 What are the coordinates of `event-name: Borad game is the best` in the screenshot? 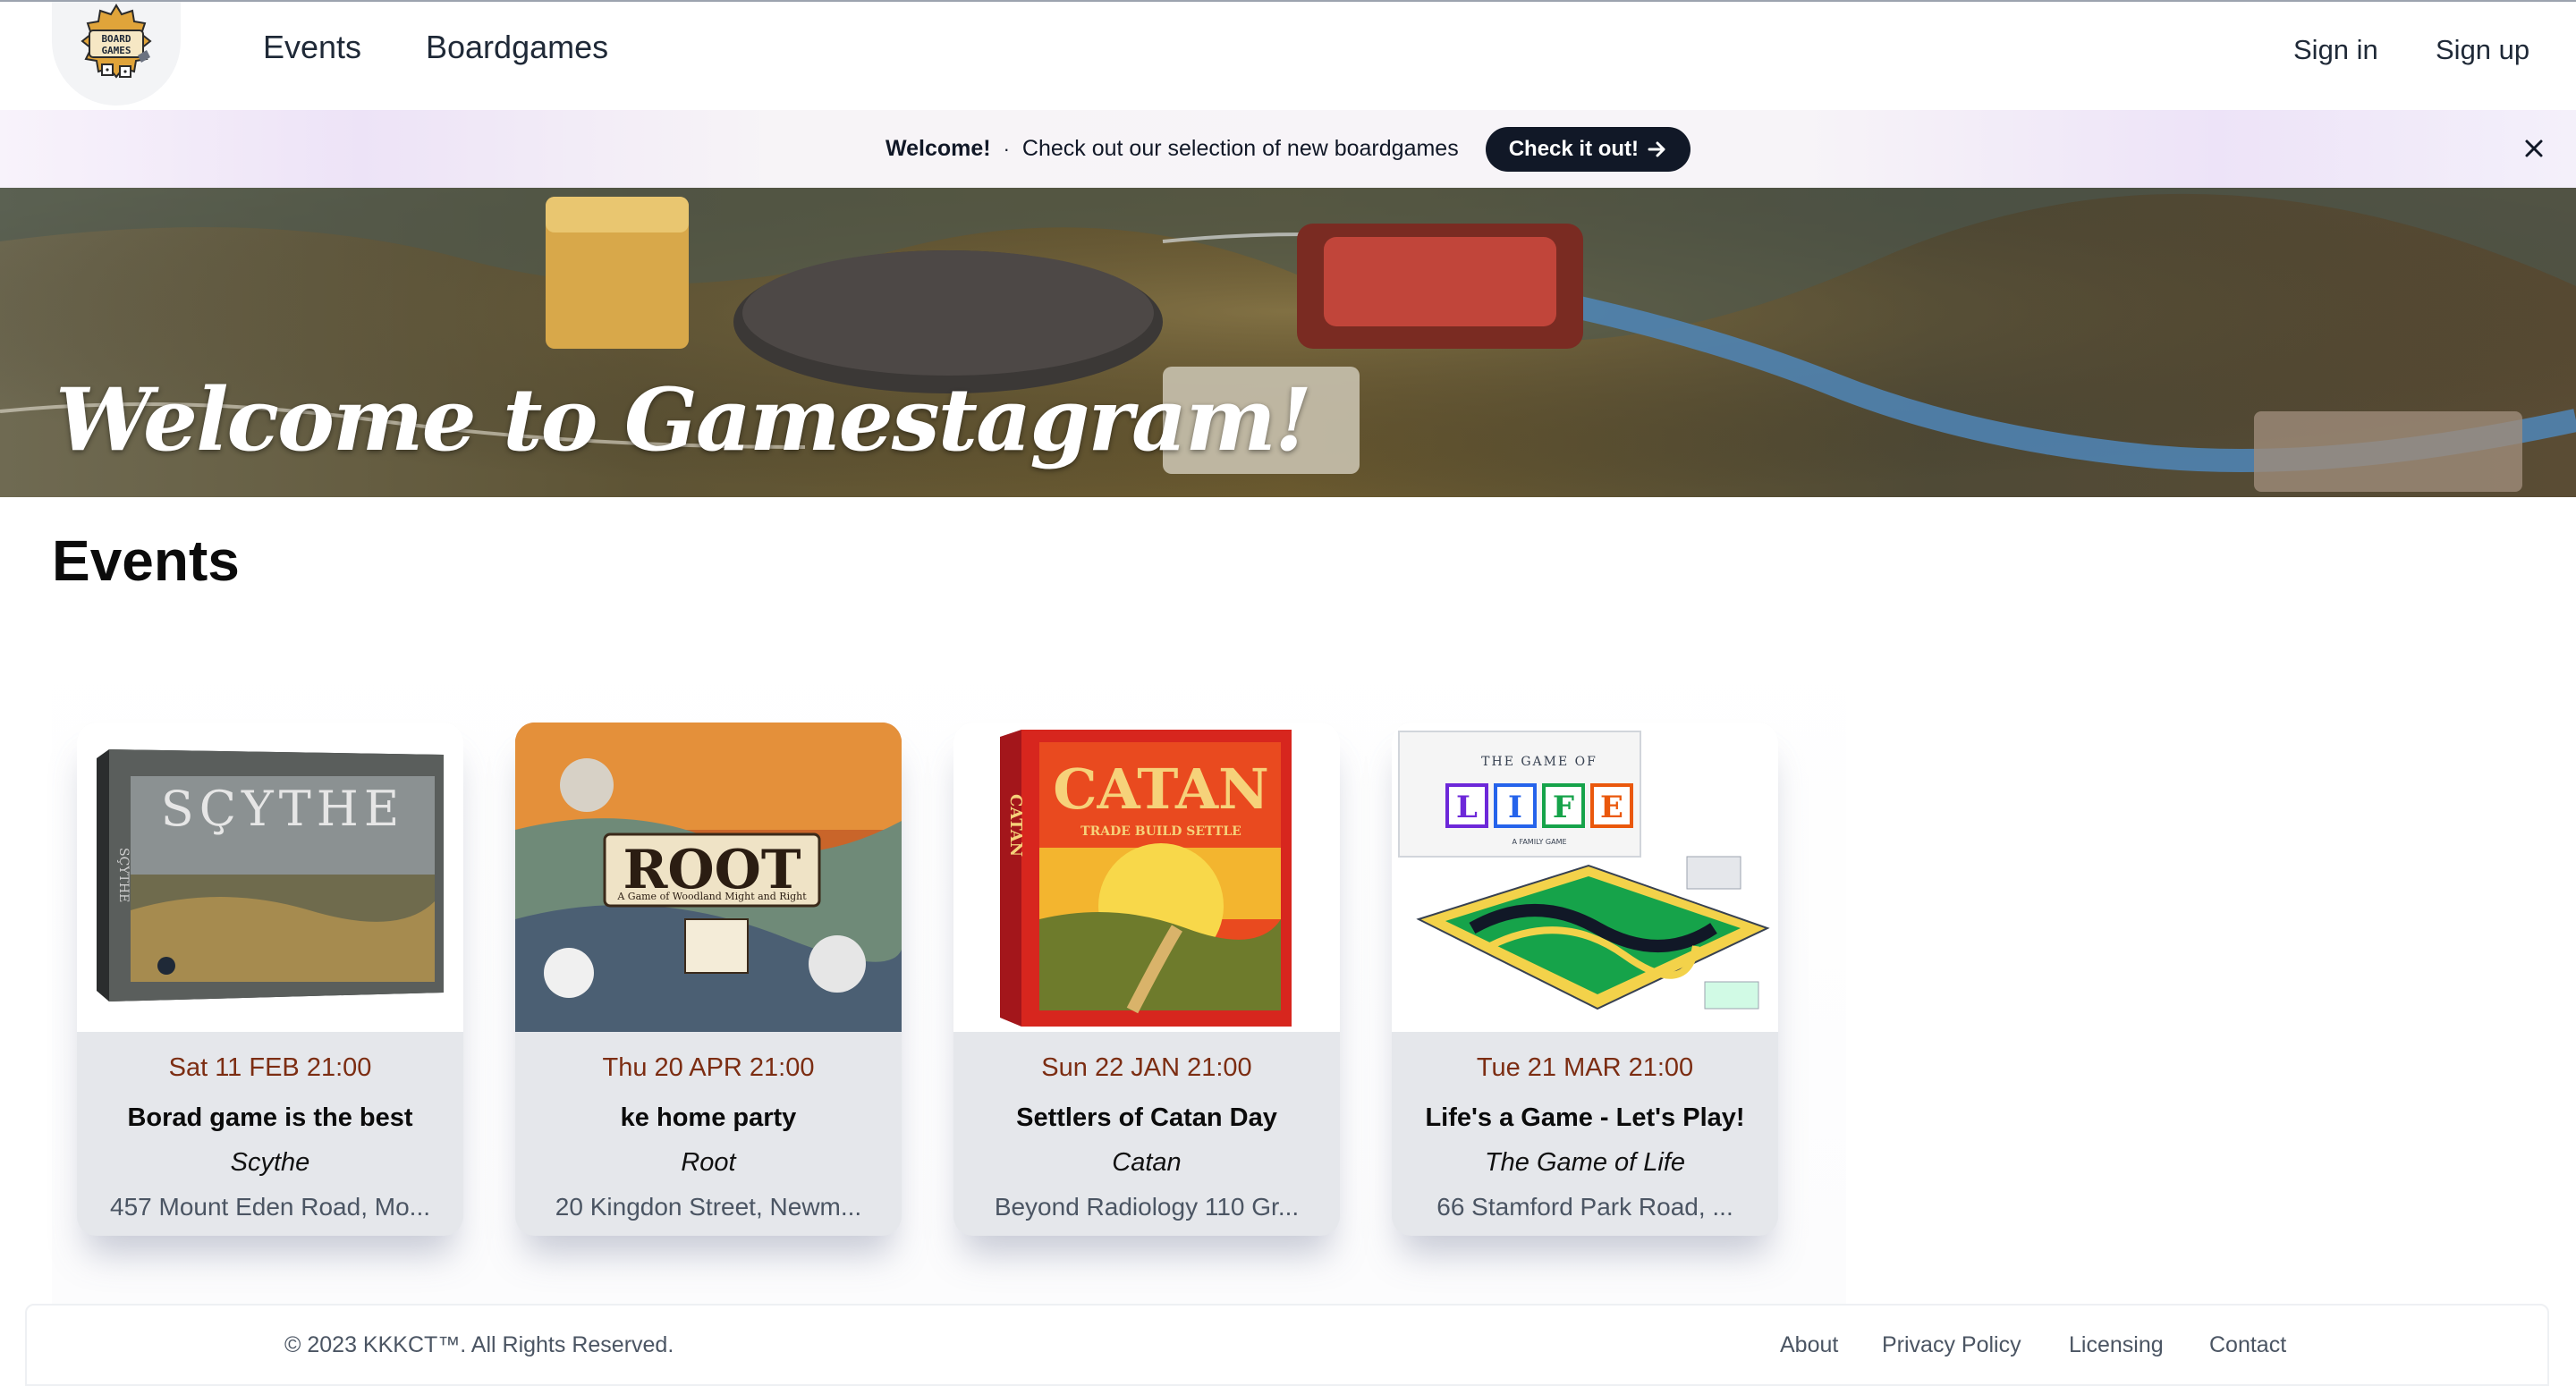 It's located at (270, 1117).